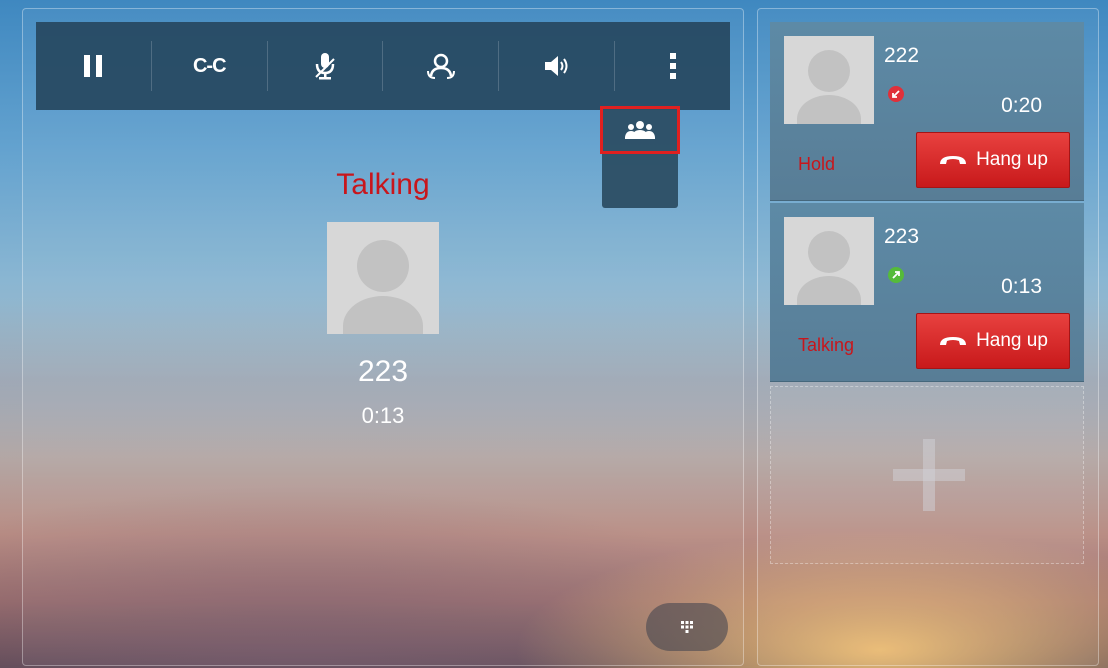  I want to click on conference-button, so click(441, 66).